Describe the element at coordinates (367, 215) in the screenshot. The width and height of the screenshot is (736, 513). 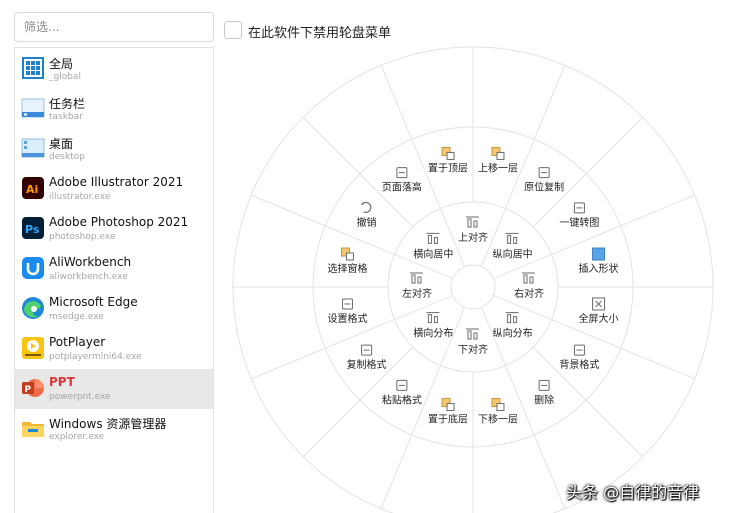
I see `middle-item-undo: 撤销` at that location.